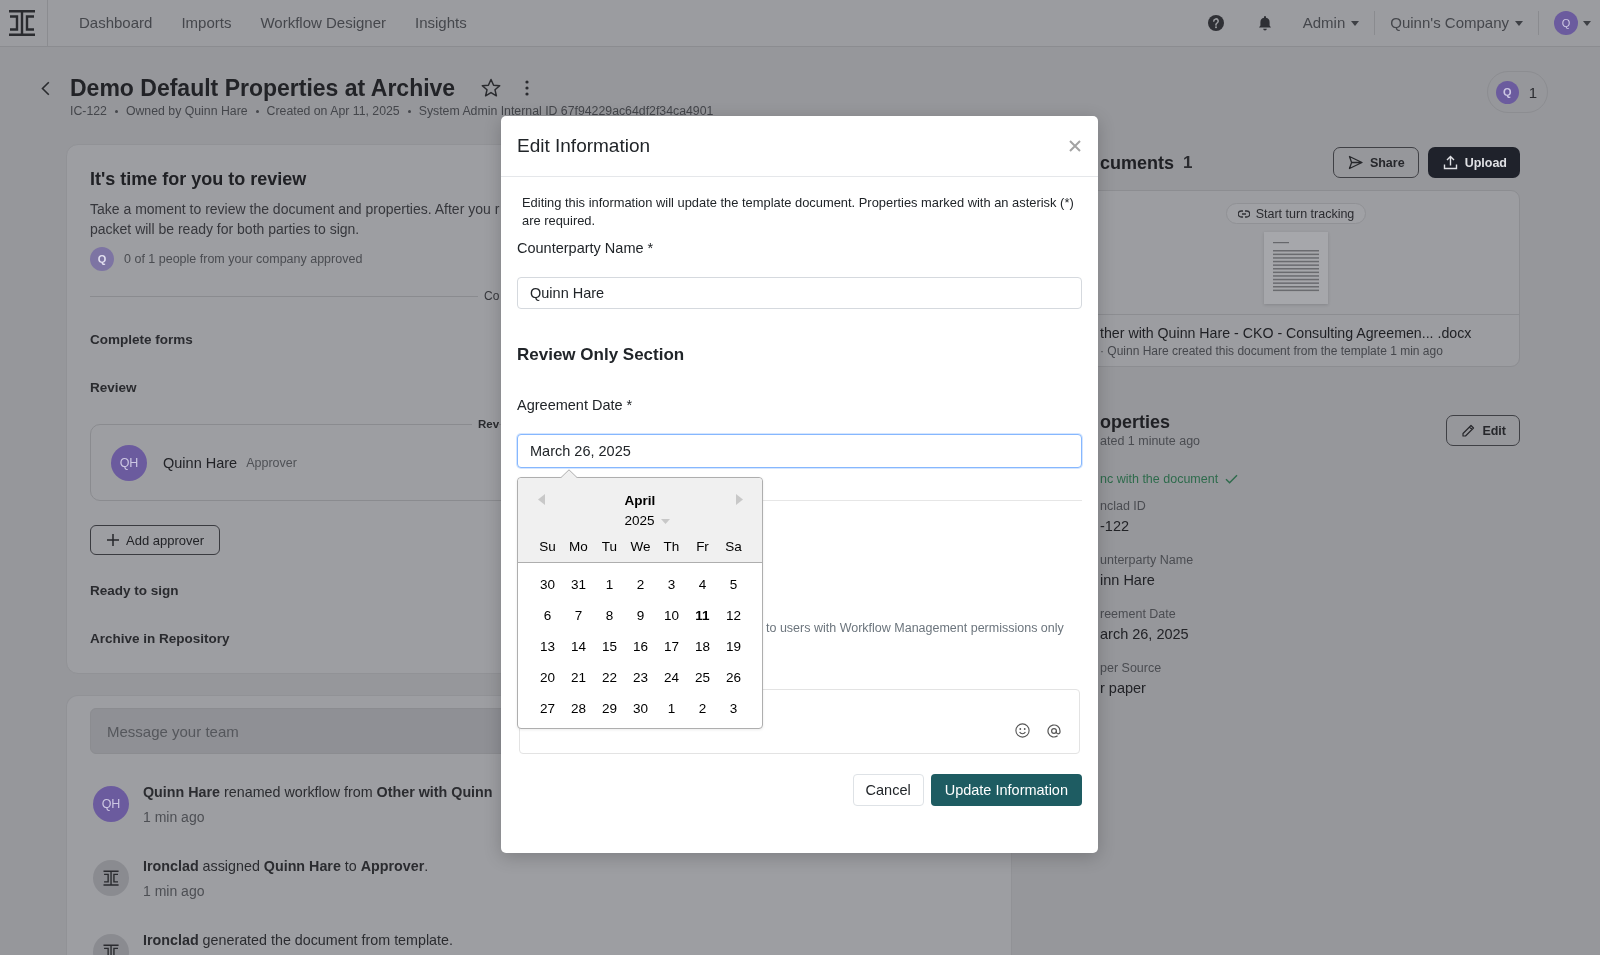 The height and width of the screenshot is (955, 1600). I want to click on nav-menu: Quinn's Company, so click(1456, 23).